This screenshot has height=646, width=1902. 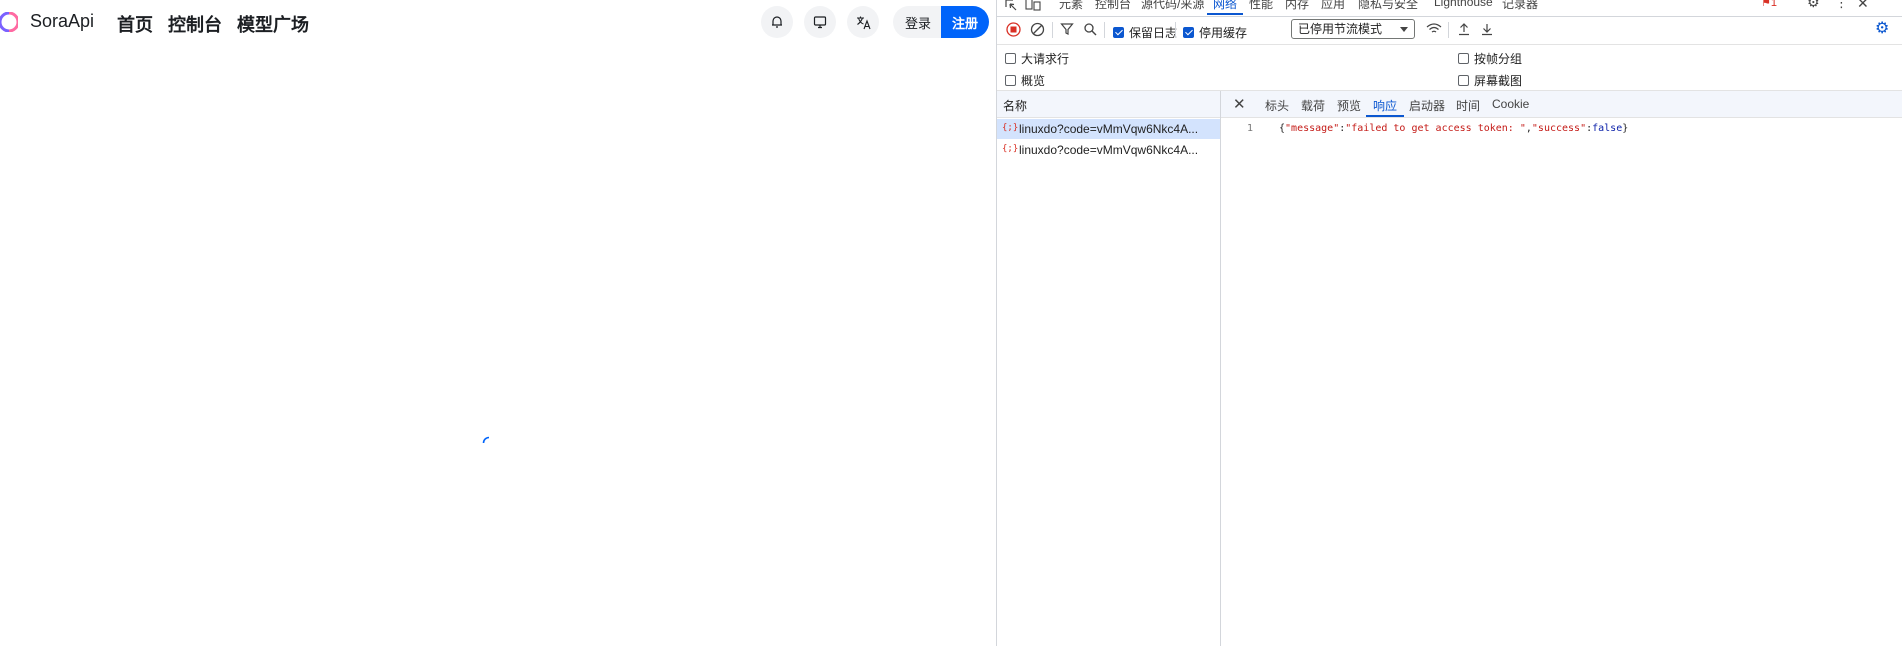 I want to click on issues-counter: ⚑1, so click(x=1769, y=4).